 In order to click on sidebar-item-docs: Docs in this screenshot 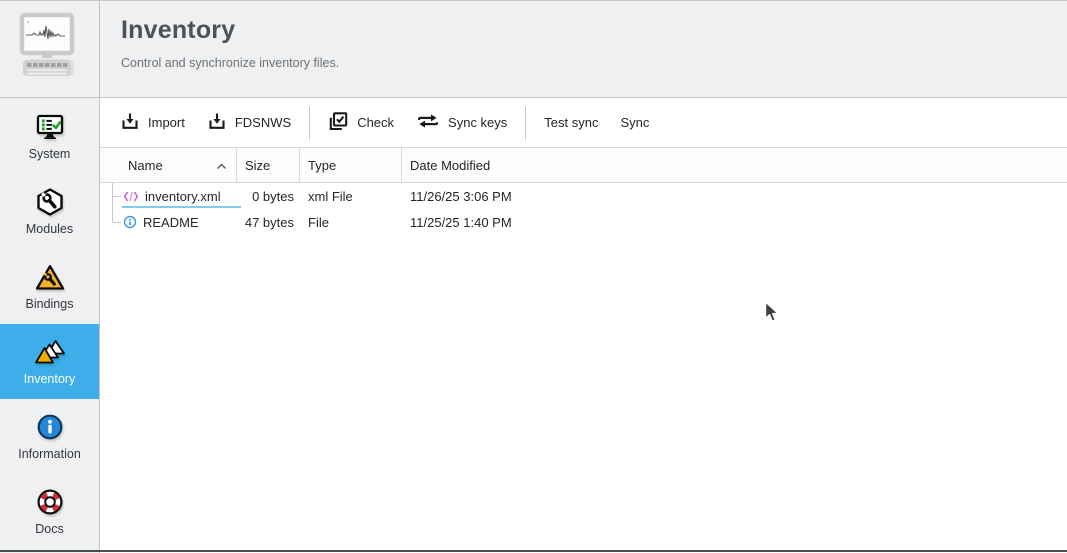, I will do `click(49, 511)`.